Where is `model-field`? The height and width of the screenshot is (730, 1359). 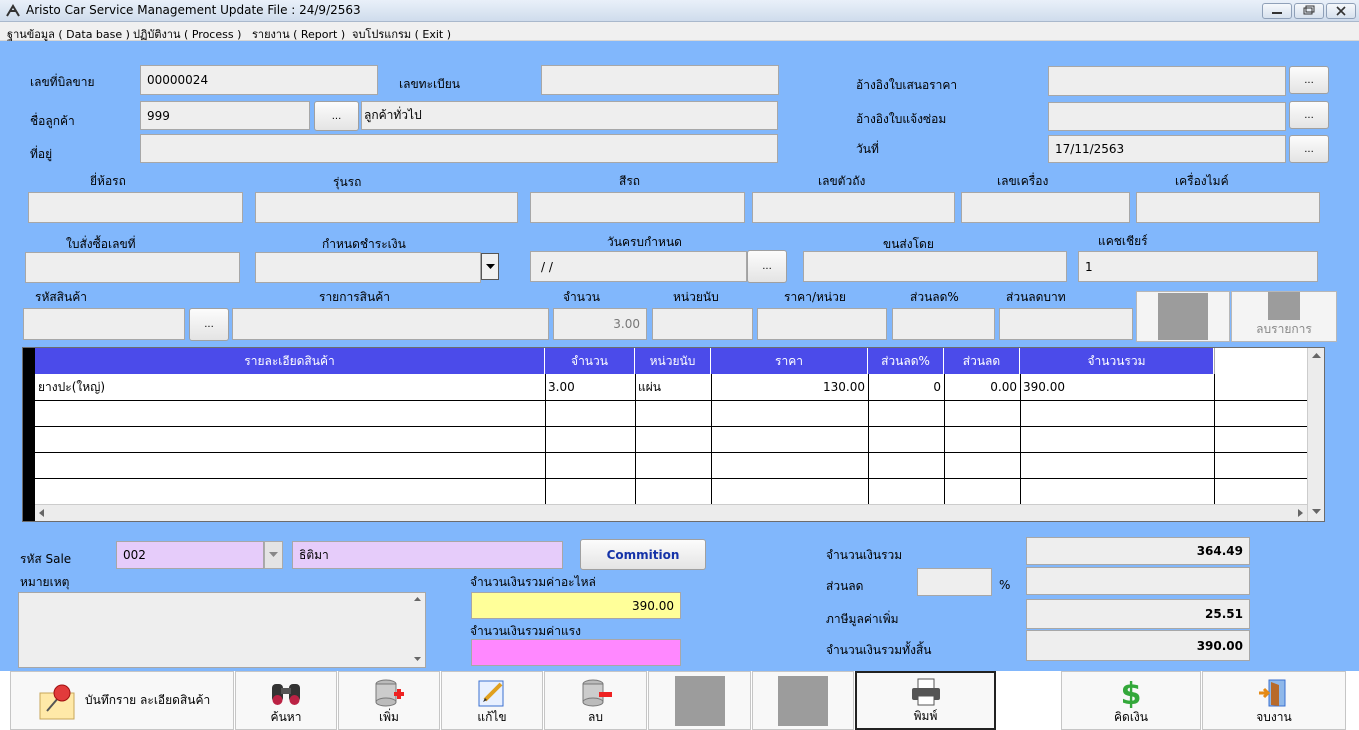
model-field is located at coordinates (386, 207).